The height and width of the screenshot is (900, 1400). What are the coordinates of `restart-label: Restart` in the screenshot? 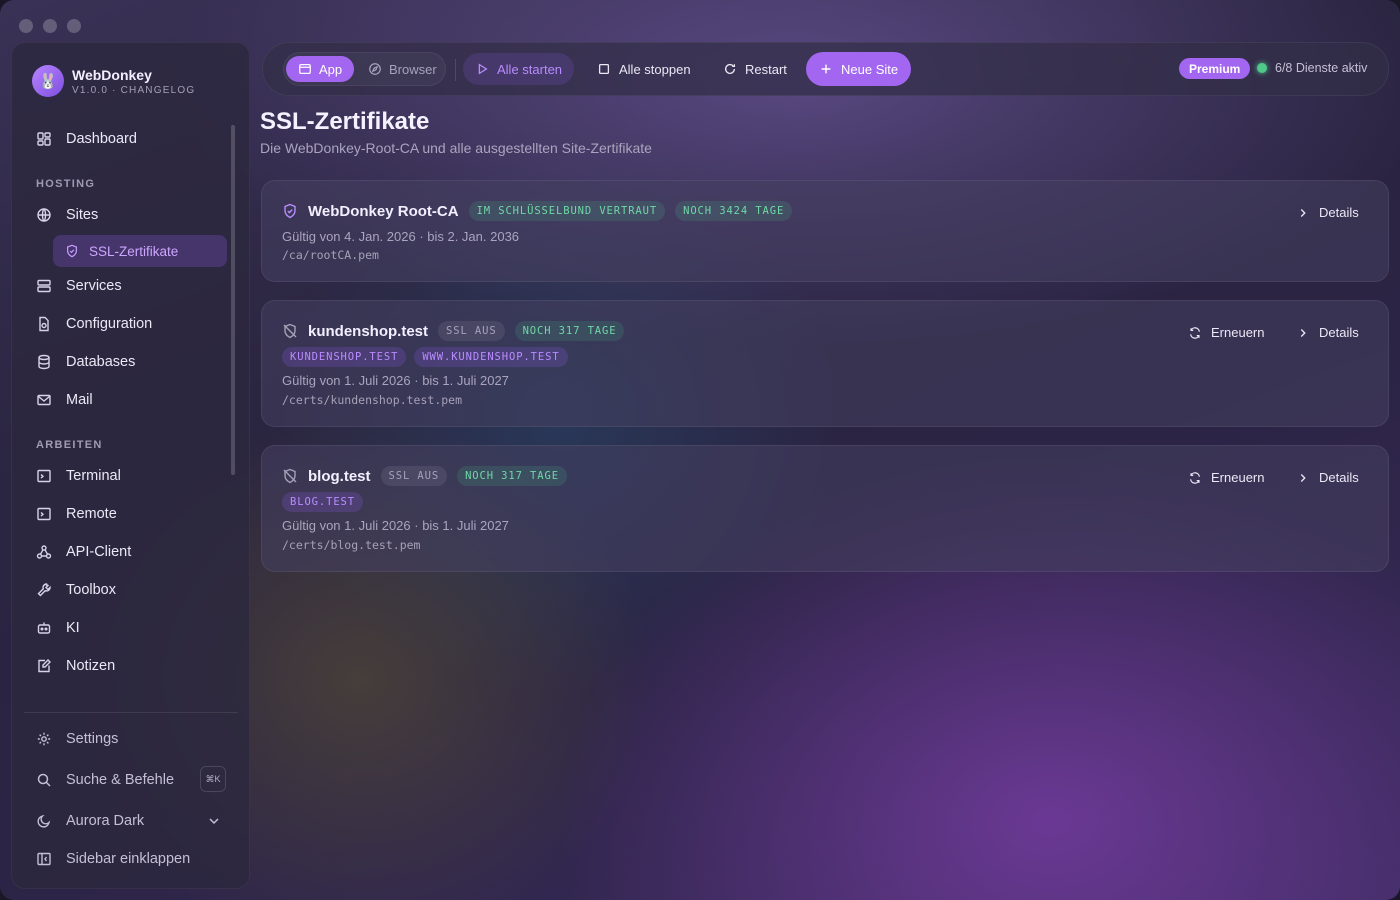 It's located at (766, 69).